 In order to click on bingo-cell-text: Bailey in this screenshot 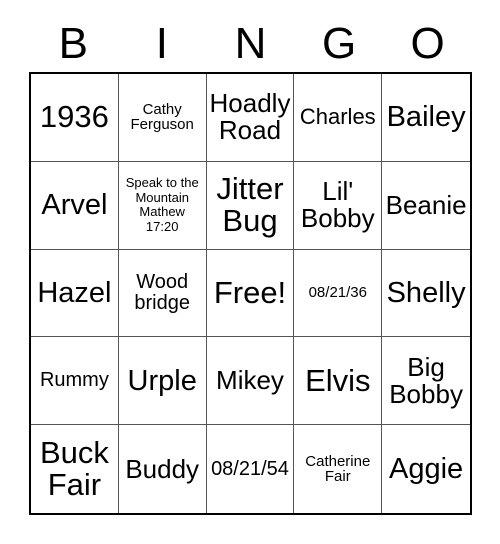, I will do `click(426, 117)`.